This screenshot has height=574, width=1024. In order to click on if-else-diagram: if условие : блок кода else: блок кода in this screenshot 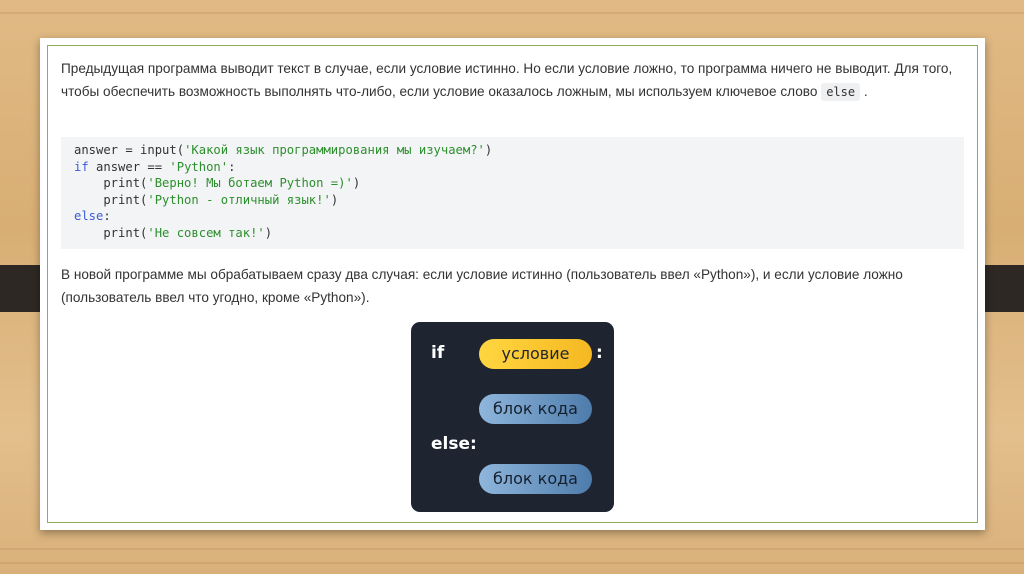, I will do `click(512, 417)`.